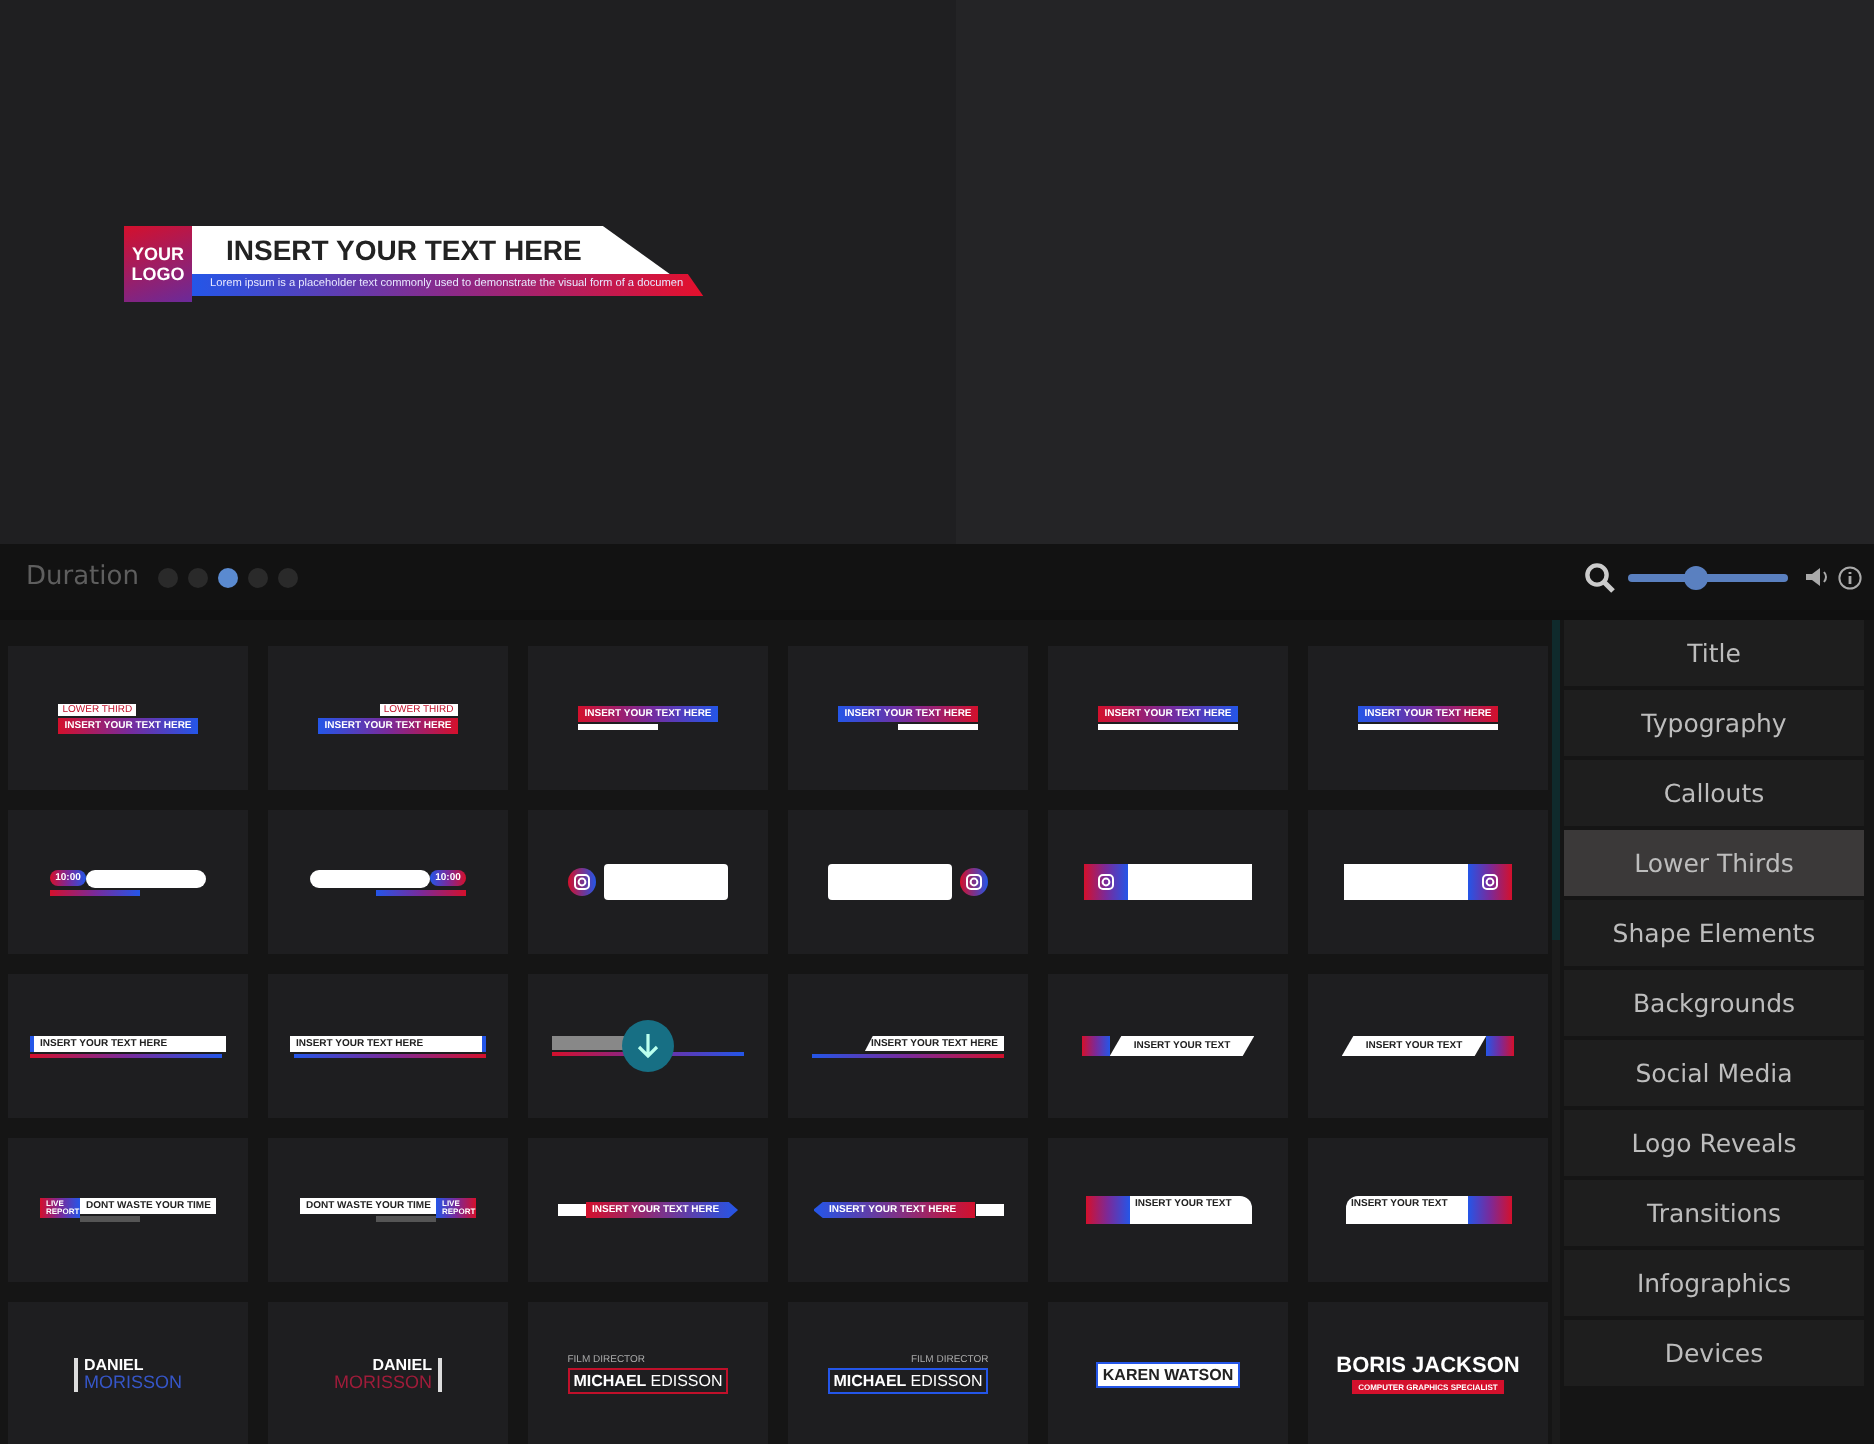 Image resolution: width=1874 pixels, height=1444 pixels. What do you see at coordinates (1714, 793) in the screenshot?
I see `category-item: Callouts` at bounding box center [1714, 793].